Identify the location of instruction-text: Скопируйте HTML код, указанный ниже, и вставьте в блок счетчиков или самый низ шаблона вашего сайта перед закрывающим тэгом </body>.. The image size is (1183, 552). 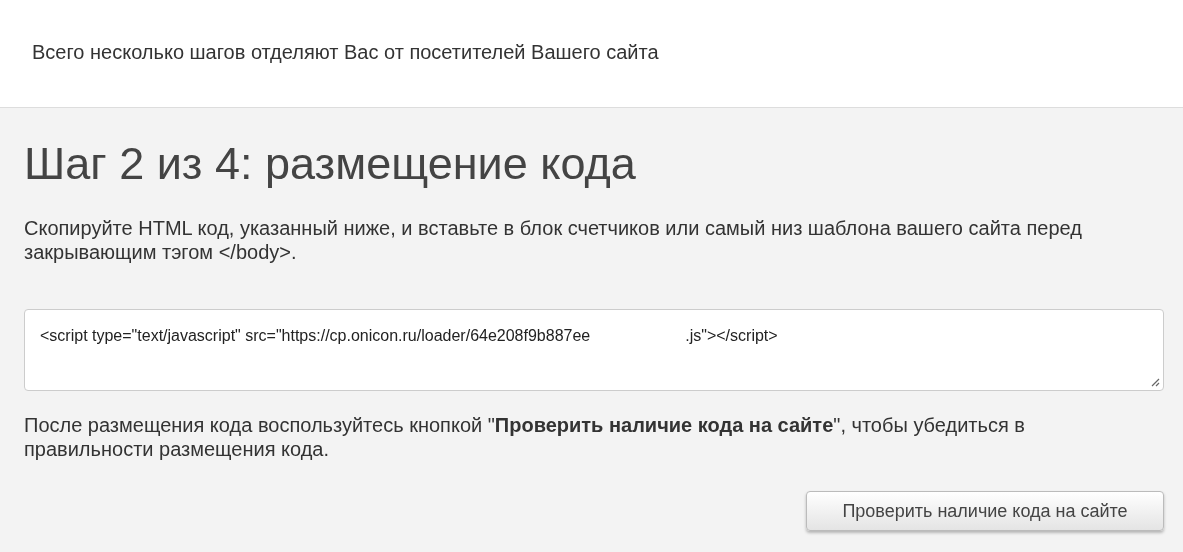
(553, 240).